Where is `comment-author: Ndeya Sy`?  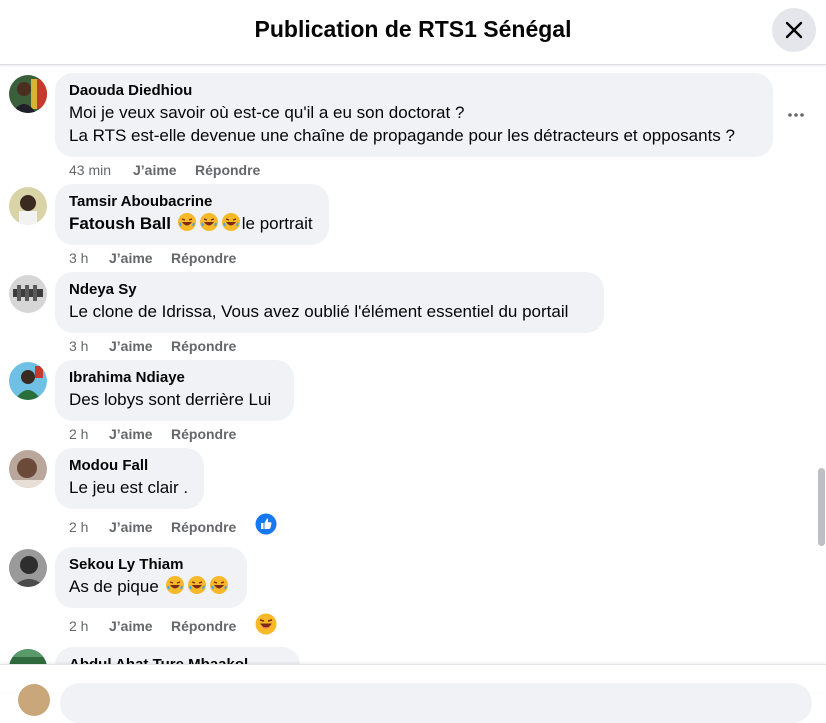
comment-author: Ndeya Sy is located at coordinates (329, 290).